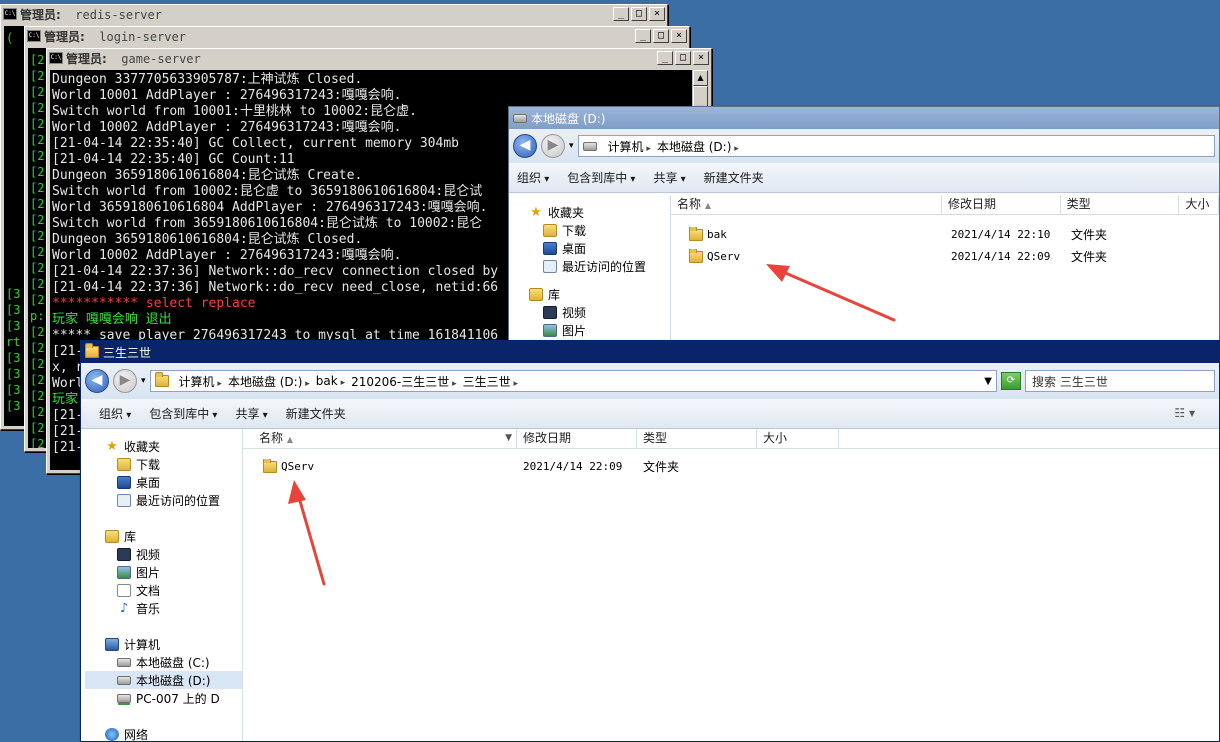 The height and width of the screenshot is (742, 1220). What do you see at coordinates (1011, 381) in the screenshot?
I see `refresh-icon: ⟳` at bounding box center [1011, 381].